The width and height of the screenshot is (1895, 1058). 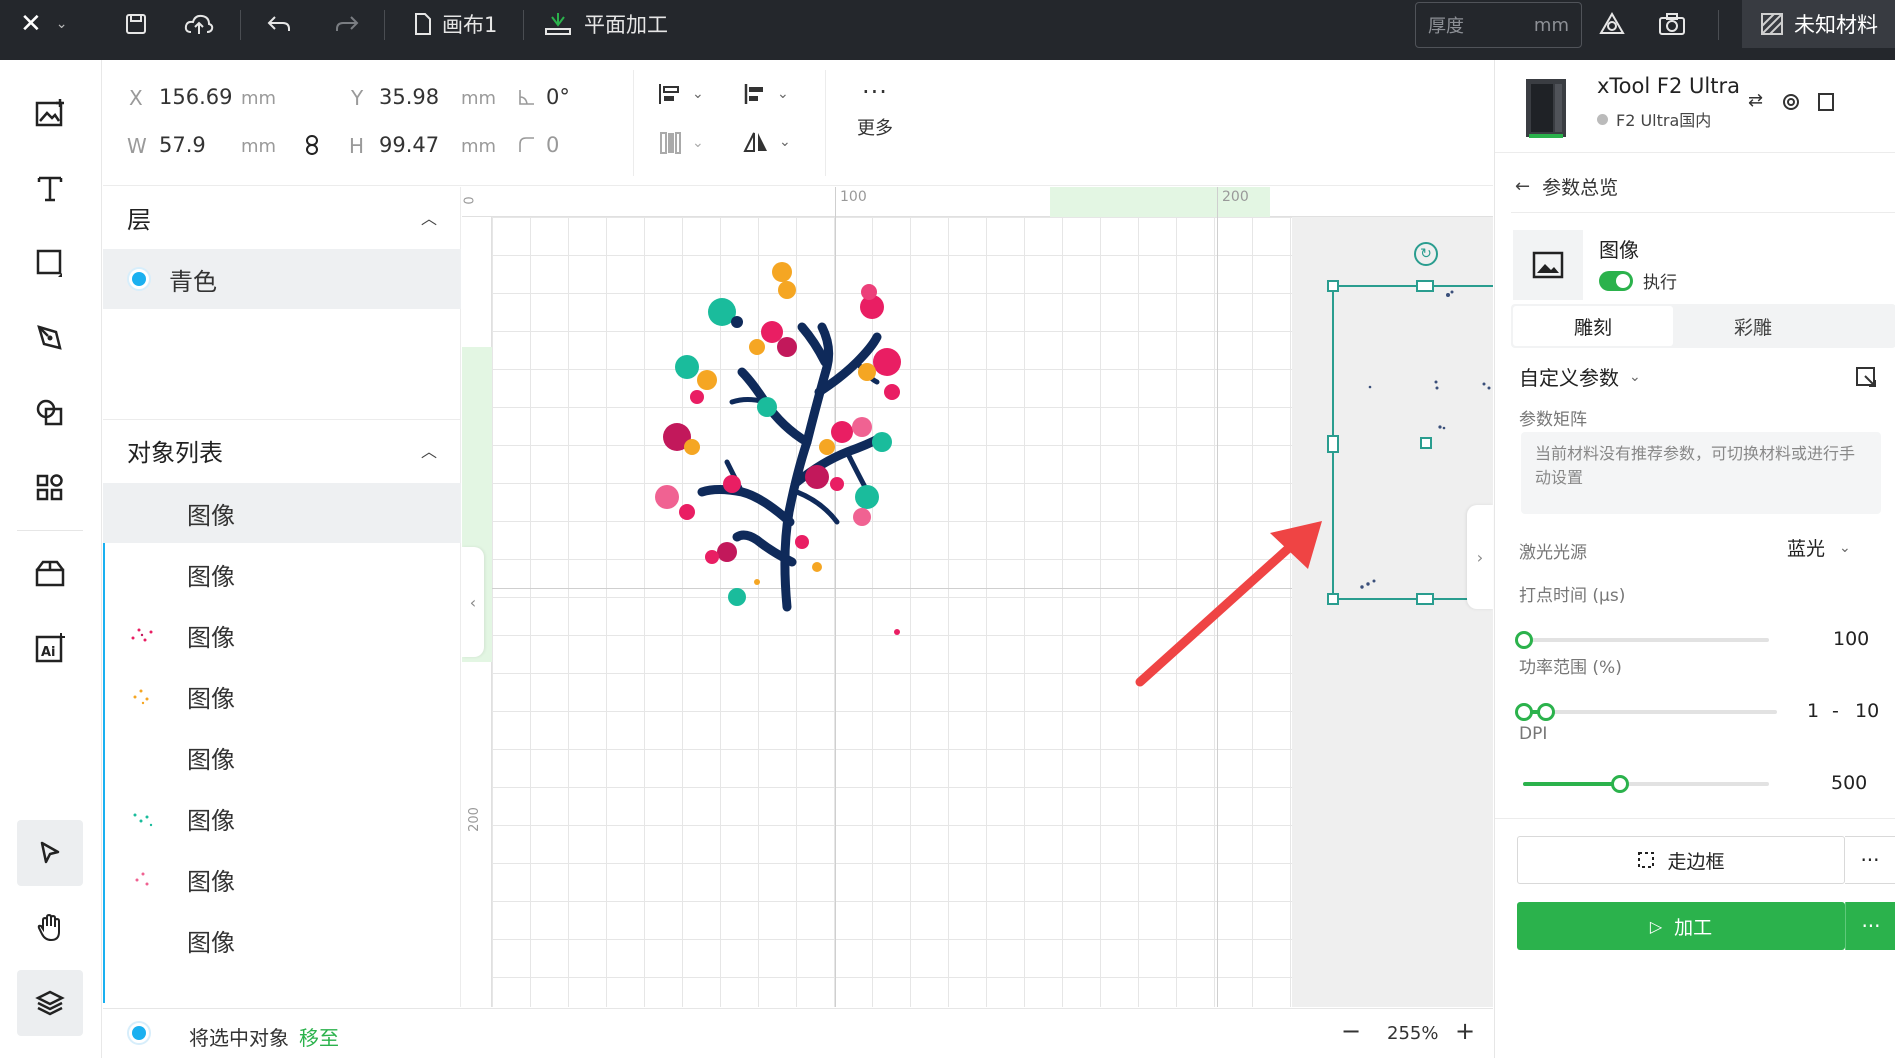 I want to click on power-min-knob, so click(x=1524, y=712).